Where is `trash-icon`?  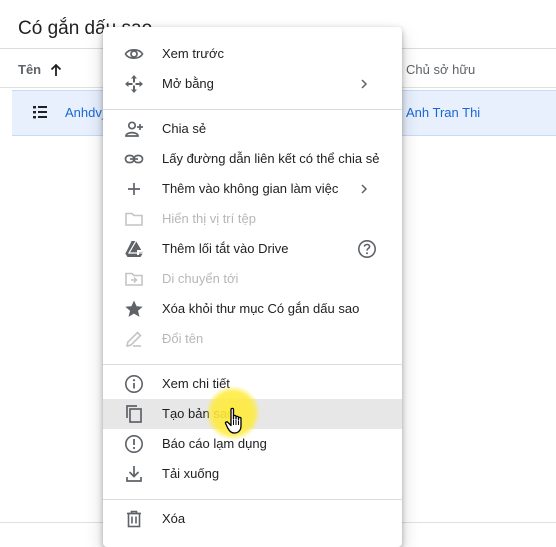 trash-icon is located at coordinates (134, 519).